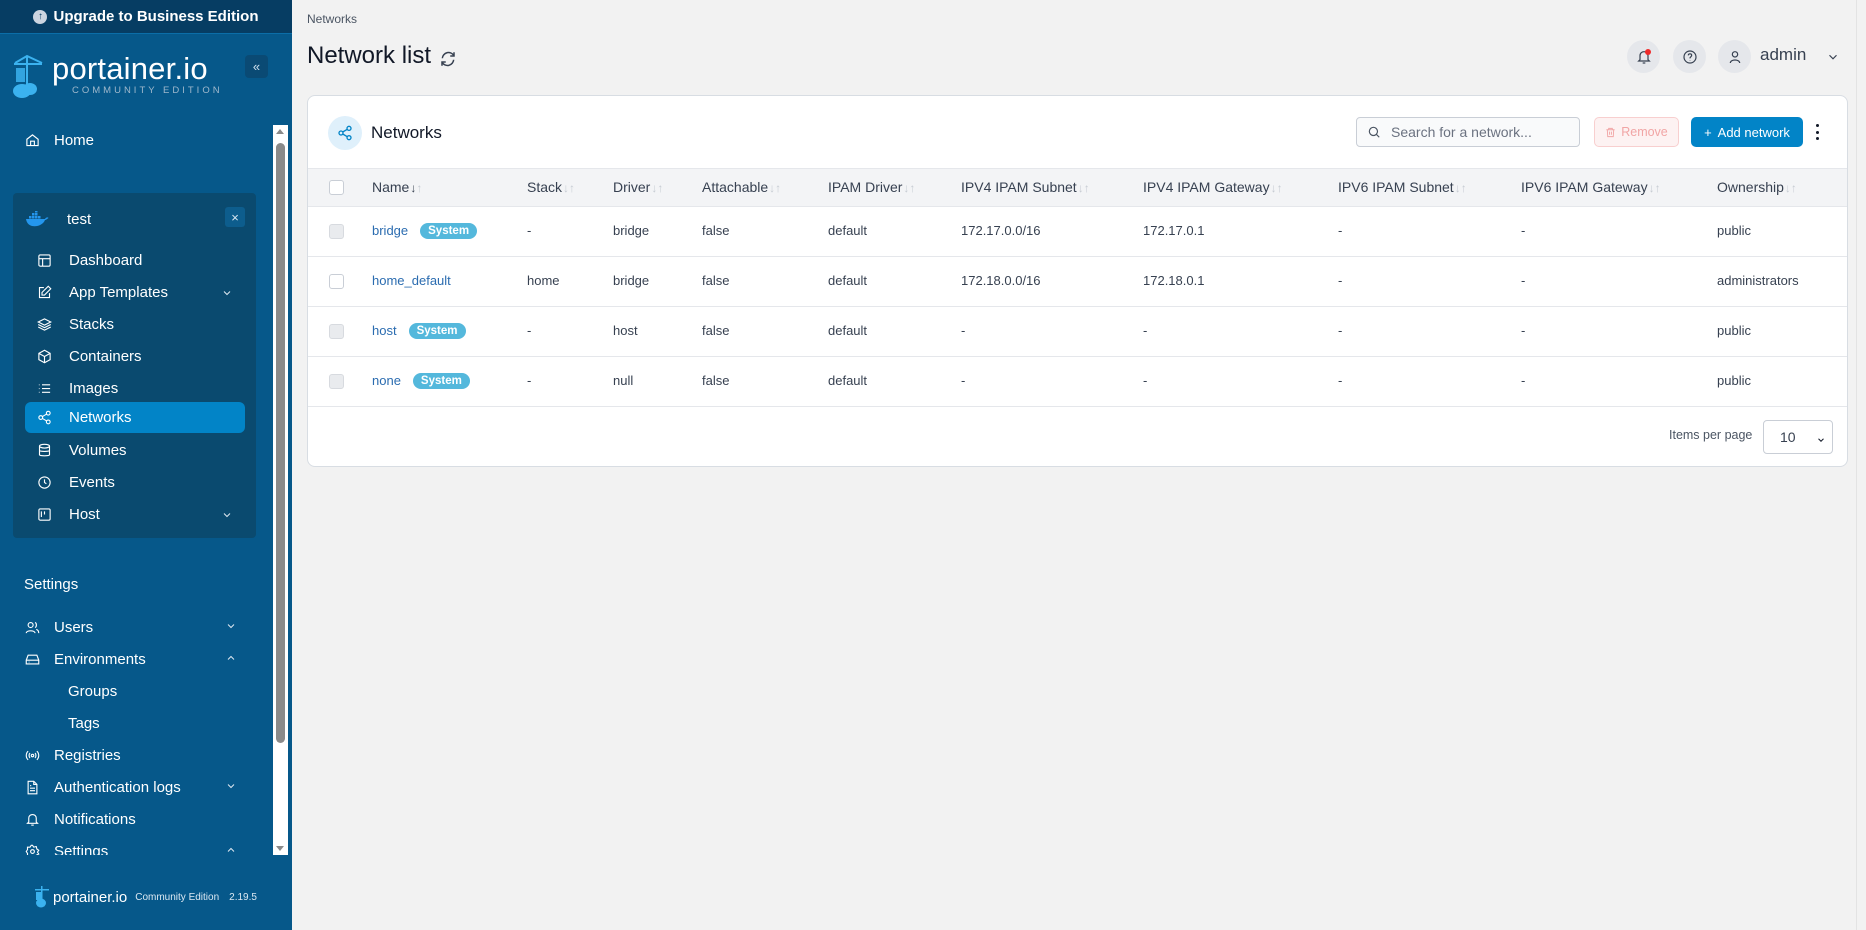 The image size is (1866, 930). Describe the element at coordinates (135, 450) in the screenshot. I see `sidebar-item-volumes: Volumes` at that location.